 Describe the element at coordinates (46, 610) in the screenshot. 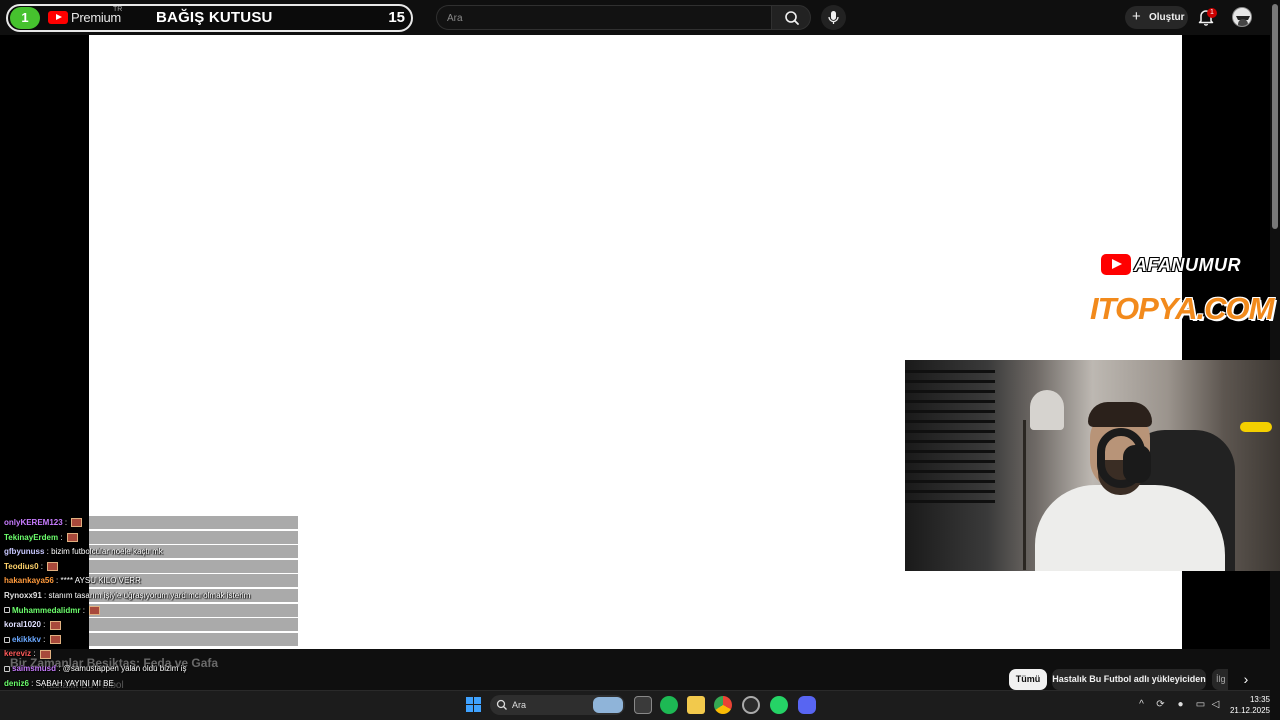

I see `chat-username: Muhammedalidmr` at that location.